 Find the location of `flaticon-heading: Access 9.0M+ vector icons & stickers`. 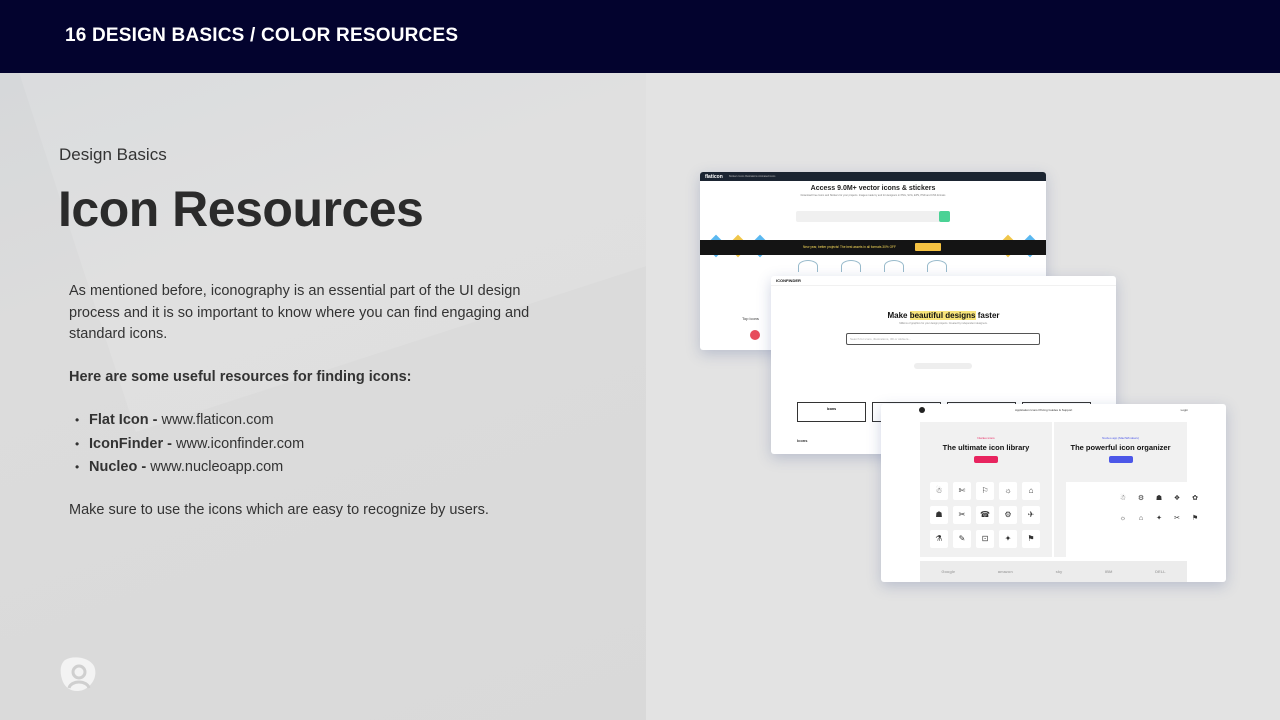

flaticon-heading: Access 9.0M+ vector icons & stickers is located at coordinates (873, 188).